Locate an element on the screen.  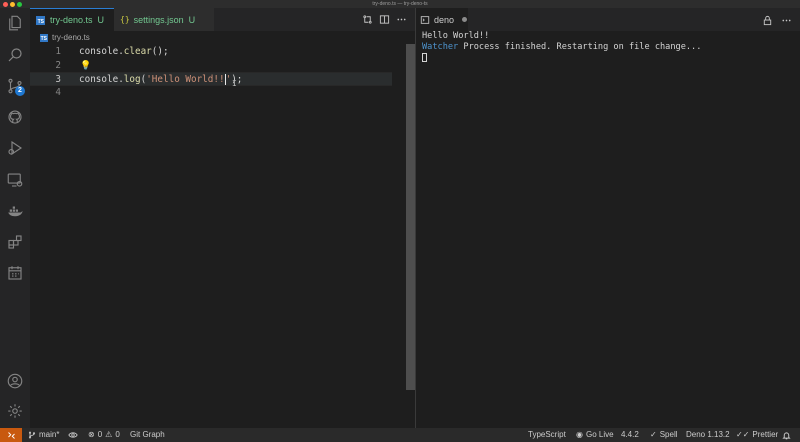
settings-gear-icon is located at coordinates (15, 411).